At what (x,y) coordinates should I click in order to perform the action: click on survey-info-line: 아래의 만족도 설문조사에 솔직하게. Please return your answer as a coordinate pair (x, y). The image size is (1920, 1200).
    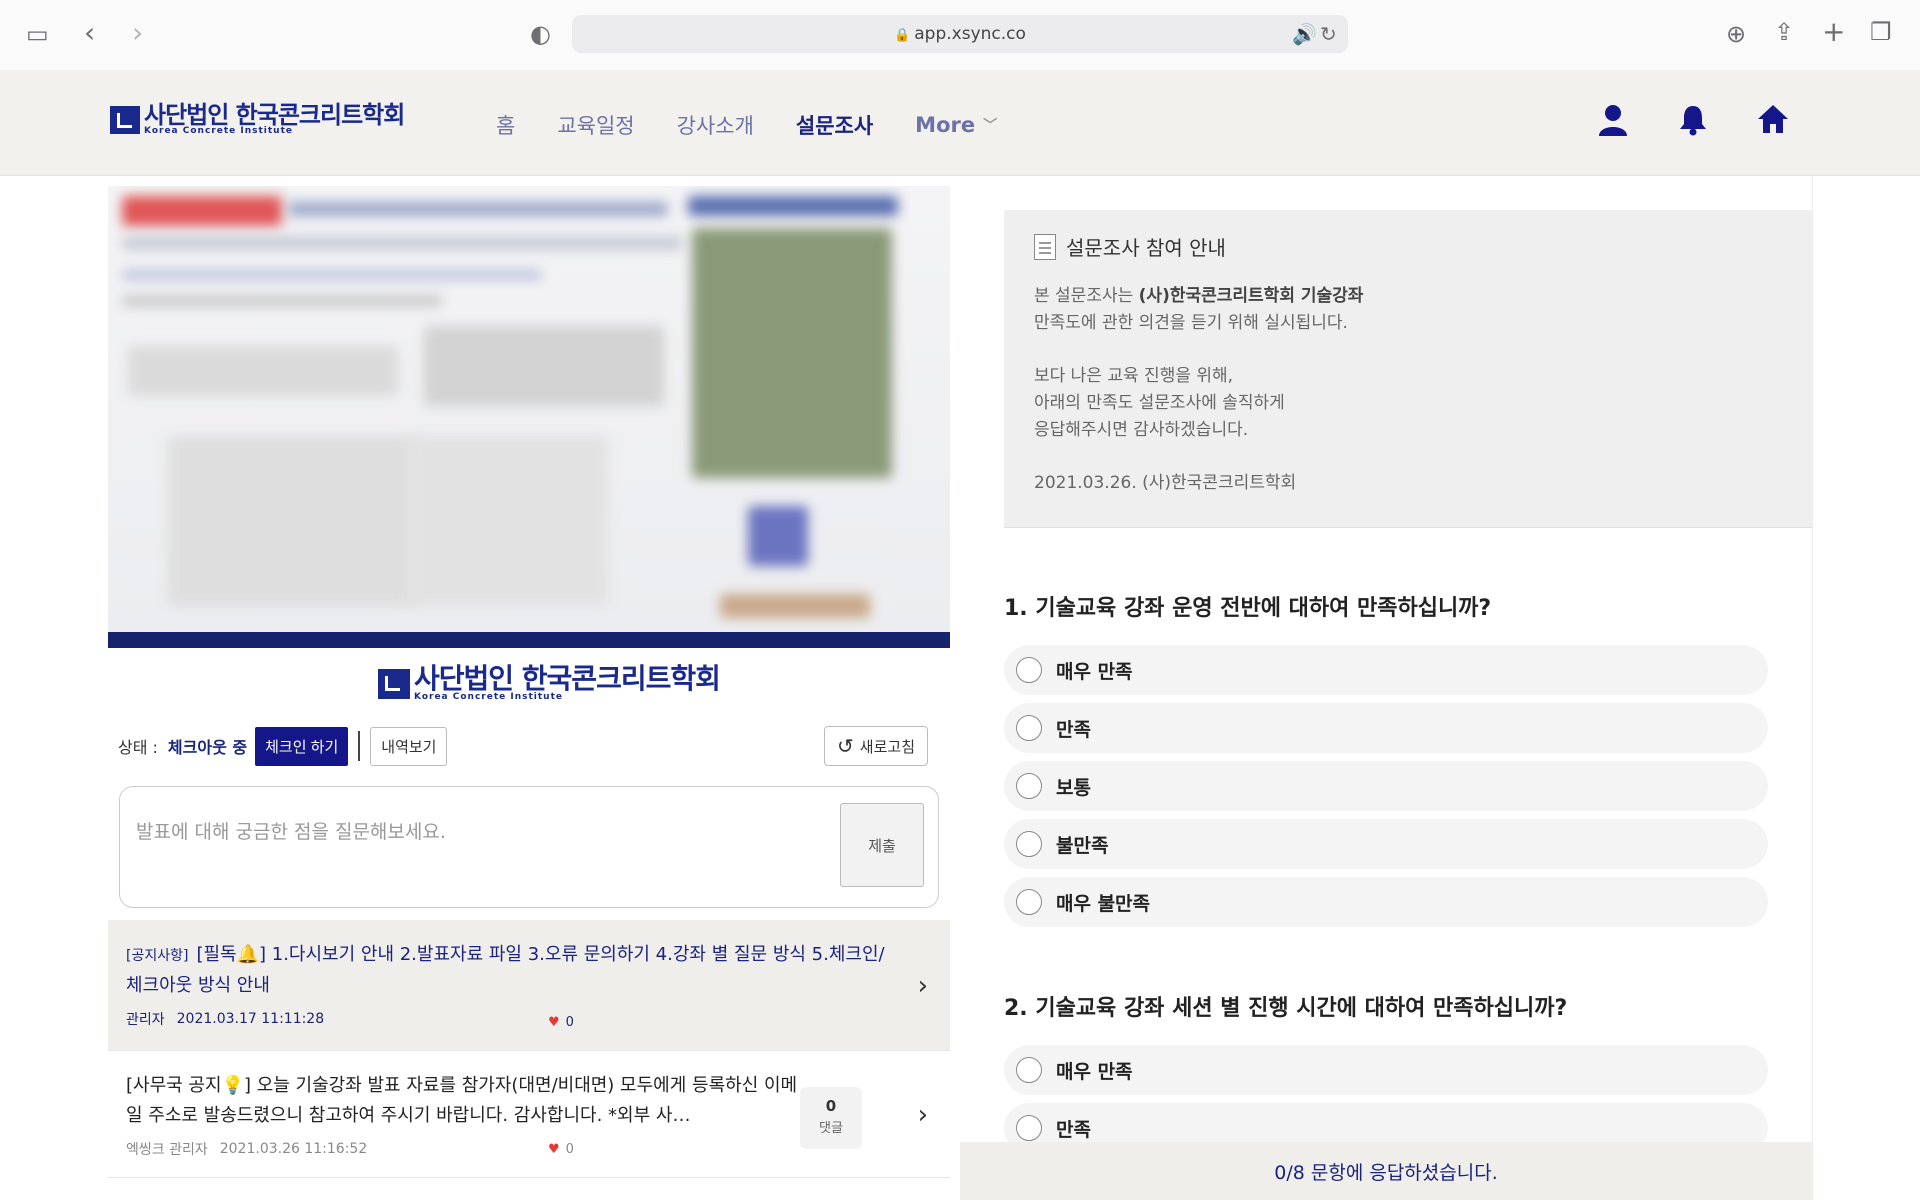
    Looking at the image, I should click on (1159, 403).